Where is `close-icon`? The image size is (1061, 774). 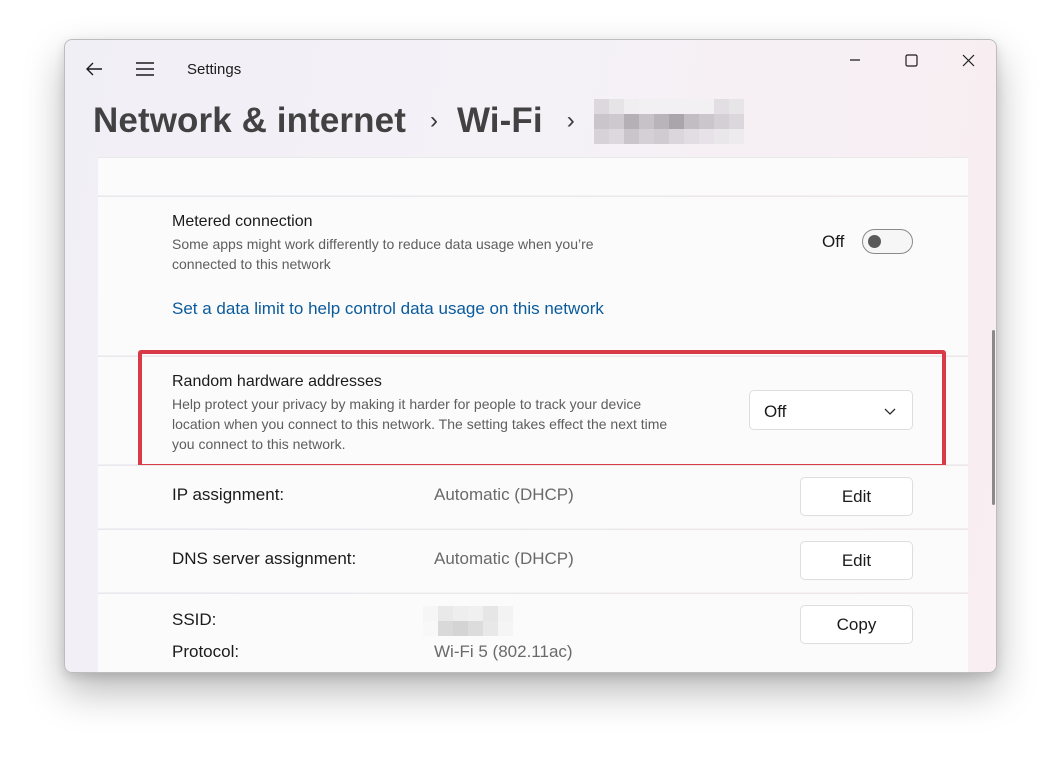
close-icon is located at coordinates (968, 60).